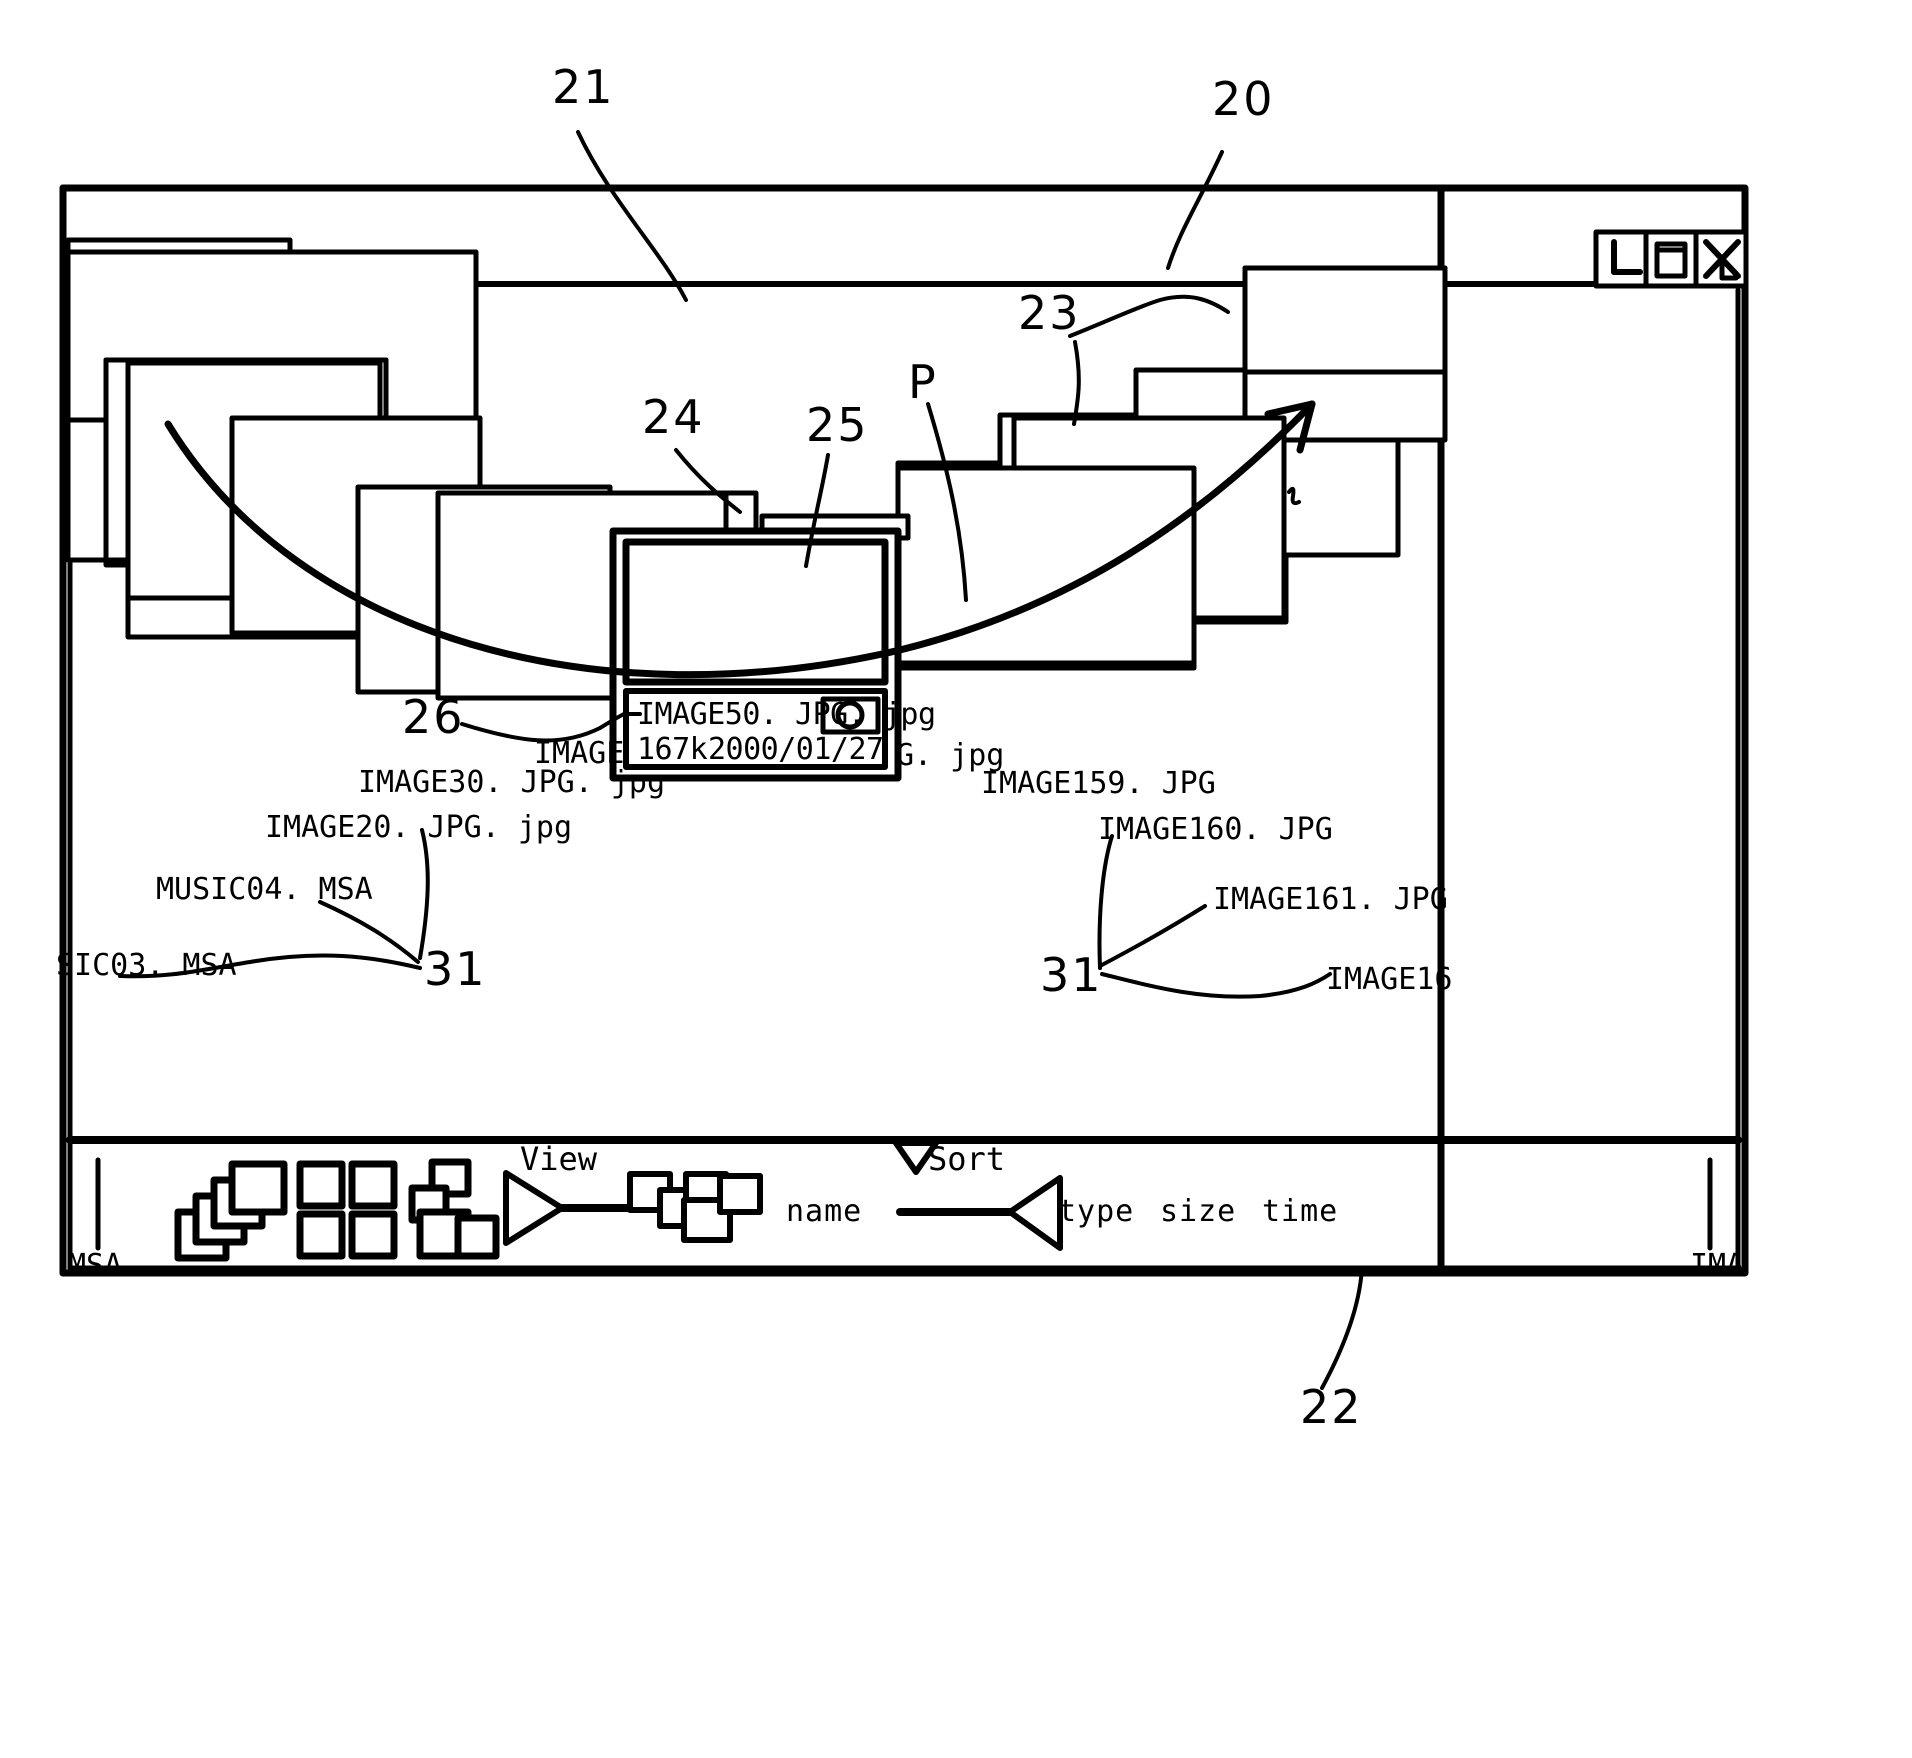 Image resolution: width=1912 pixels, height=1758 pixels. Describe the element at coordinates (454, 1211) in the screenshot. I see `scatter-view-button` at that location.